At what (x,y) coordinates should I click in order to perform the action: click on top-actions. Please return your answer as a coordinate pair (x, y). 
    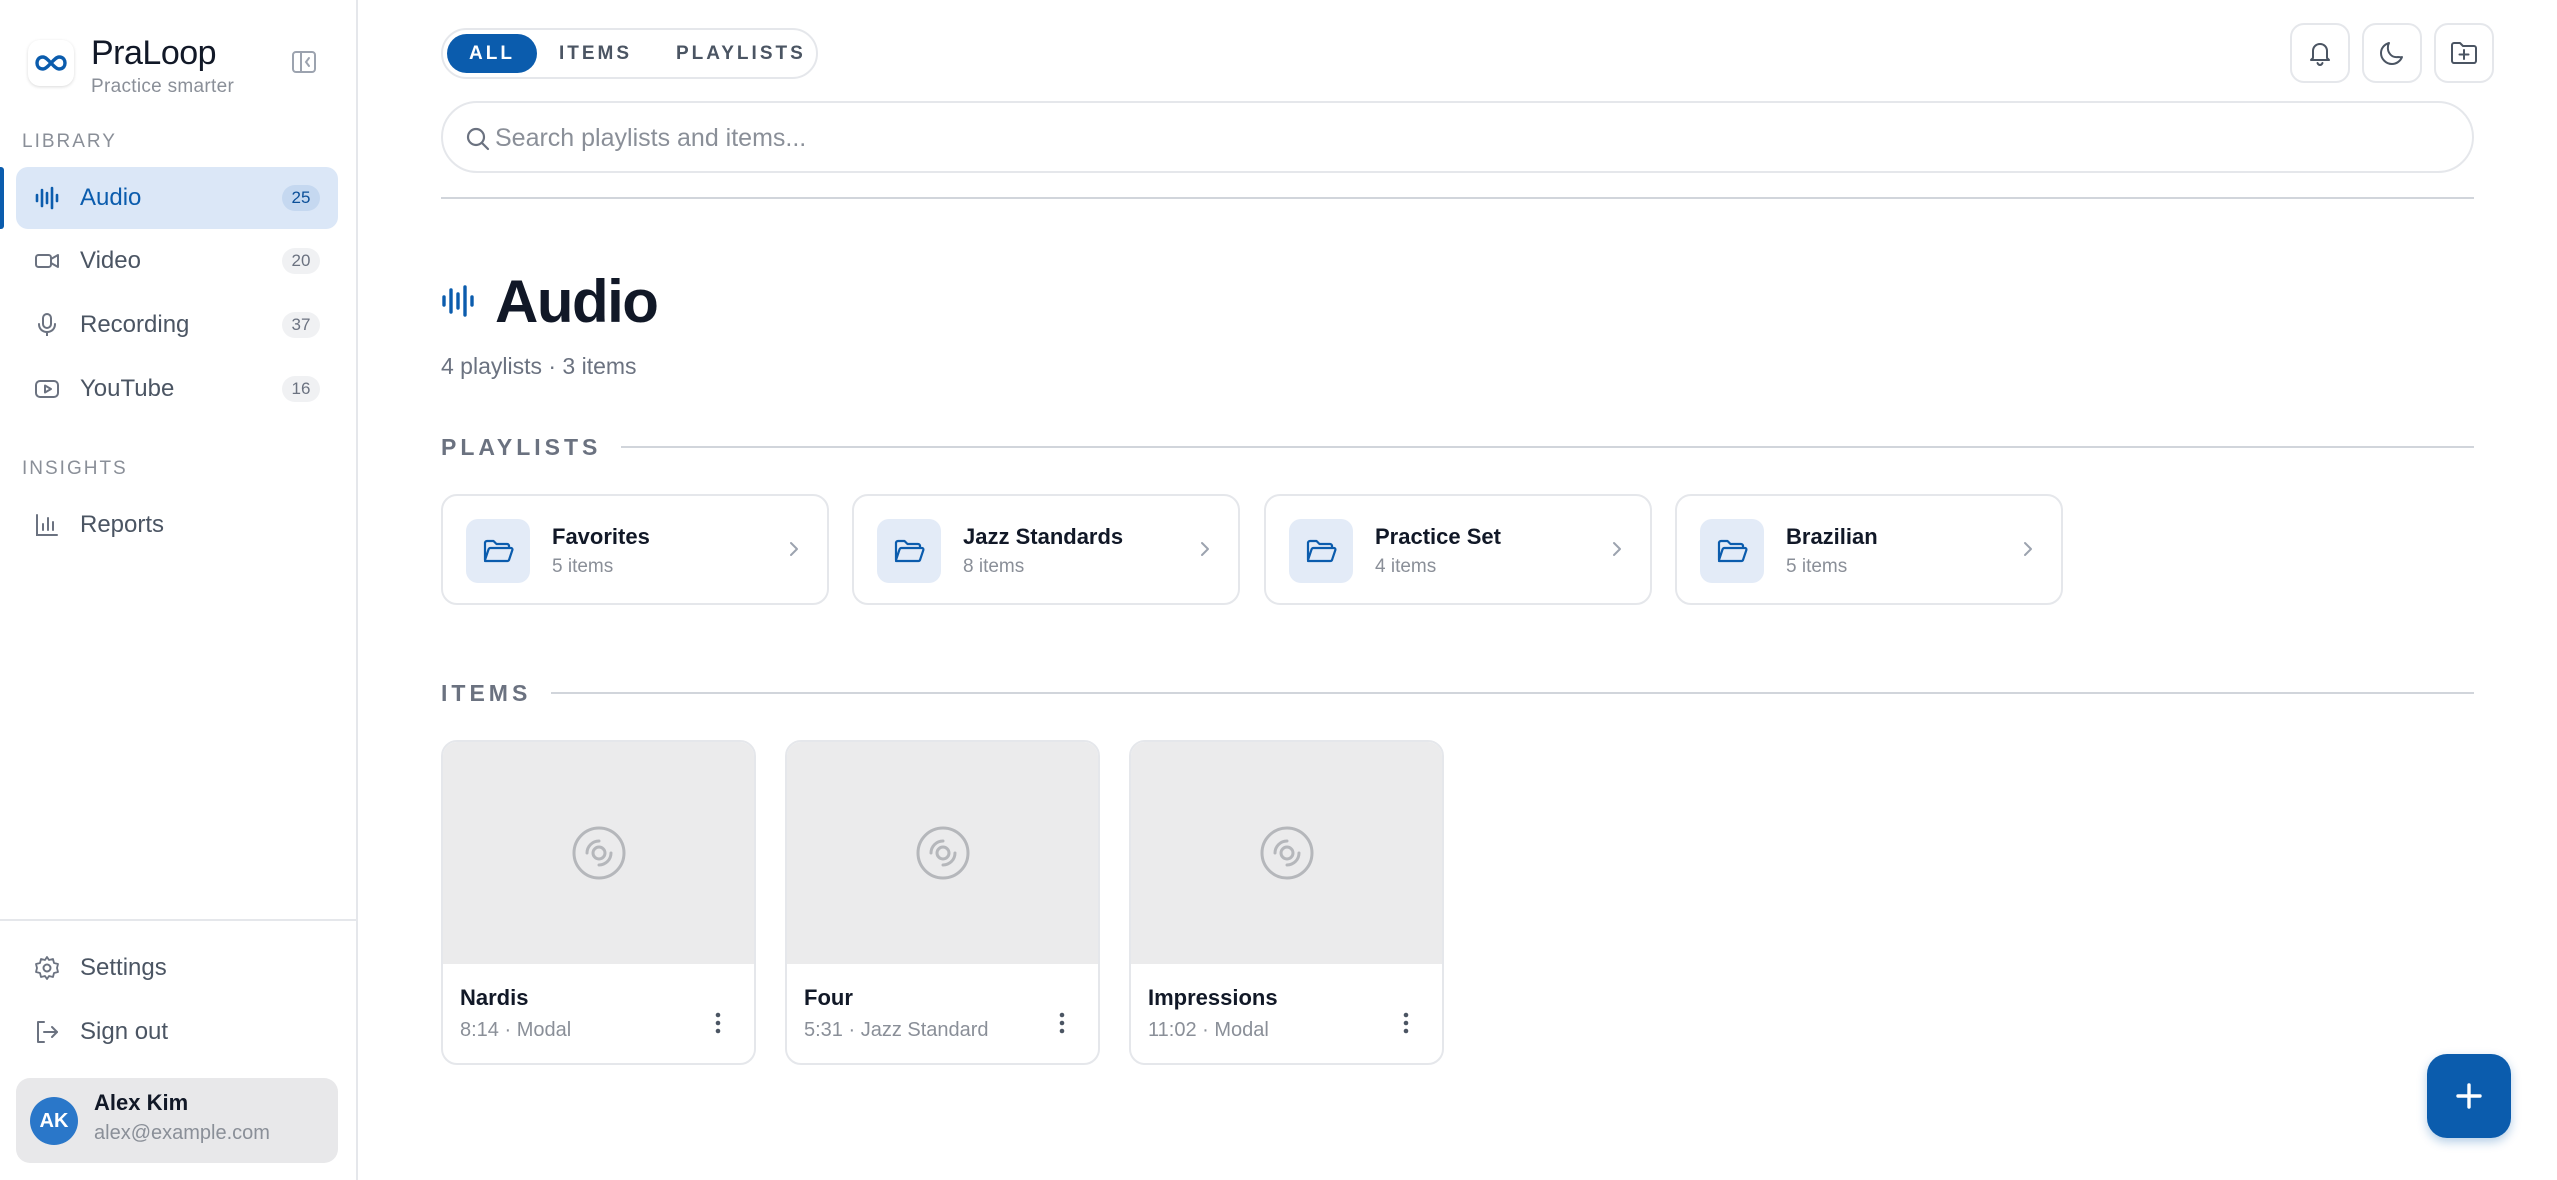
    Looking at the image, I should click on (2392, 53).